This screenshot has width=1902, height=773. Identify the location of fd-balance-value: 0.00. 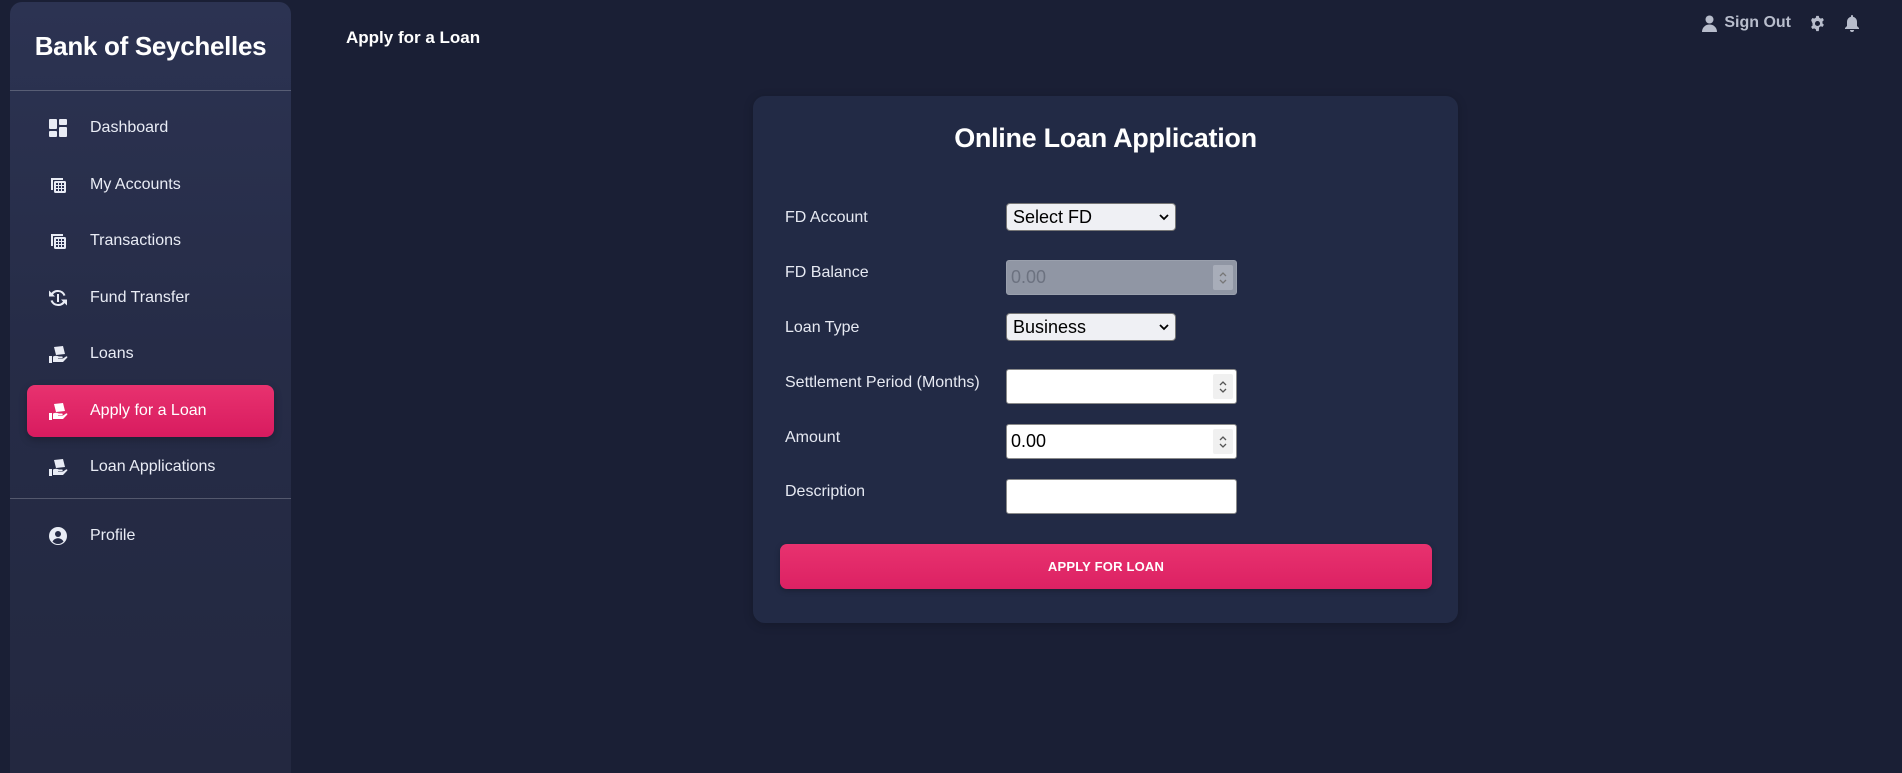
(1029, 277).